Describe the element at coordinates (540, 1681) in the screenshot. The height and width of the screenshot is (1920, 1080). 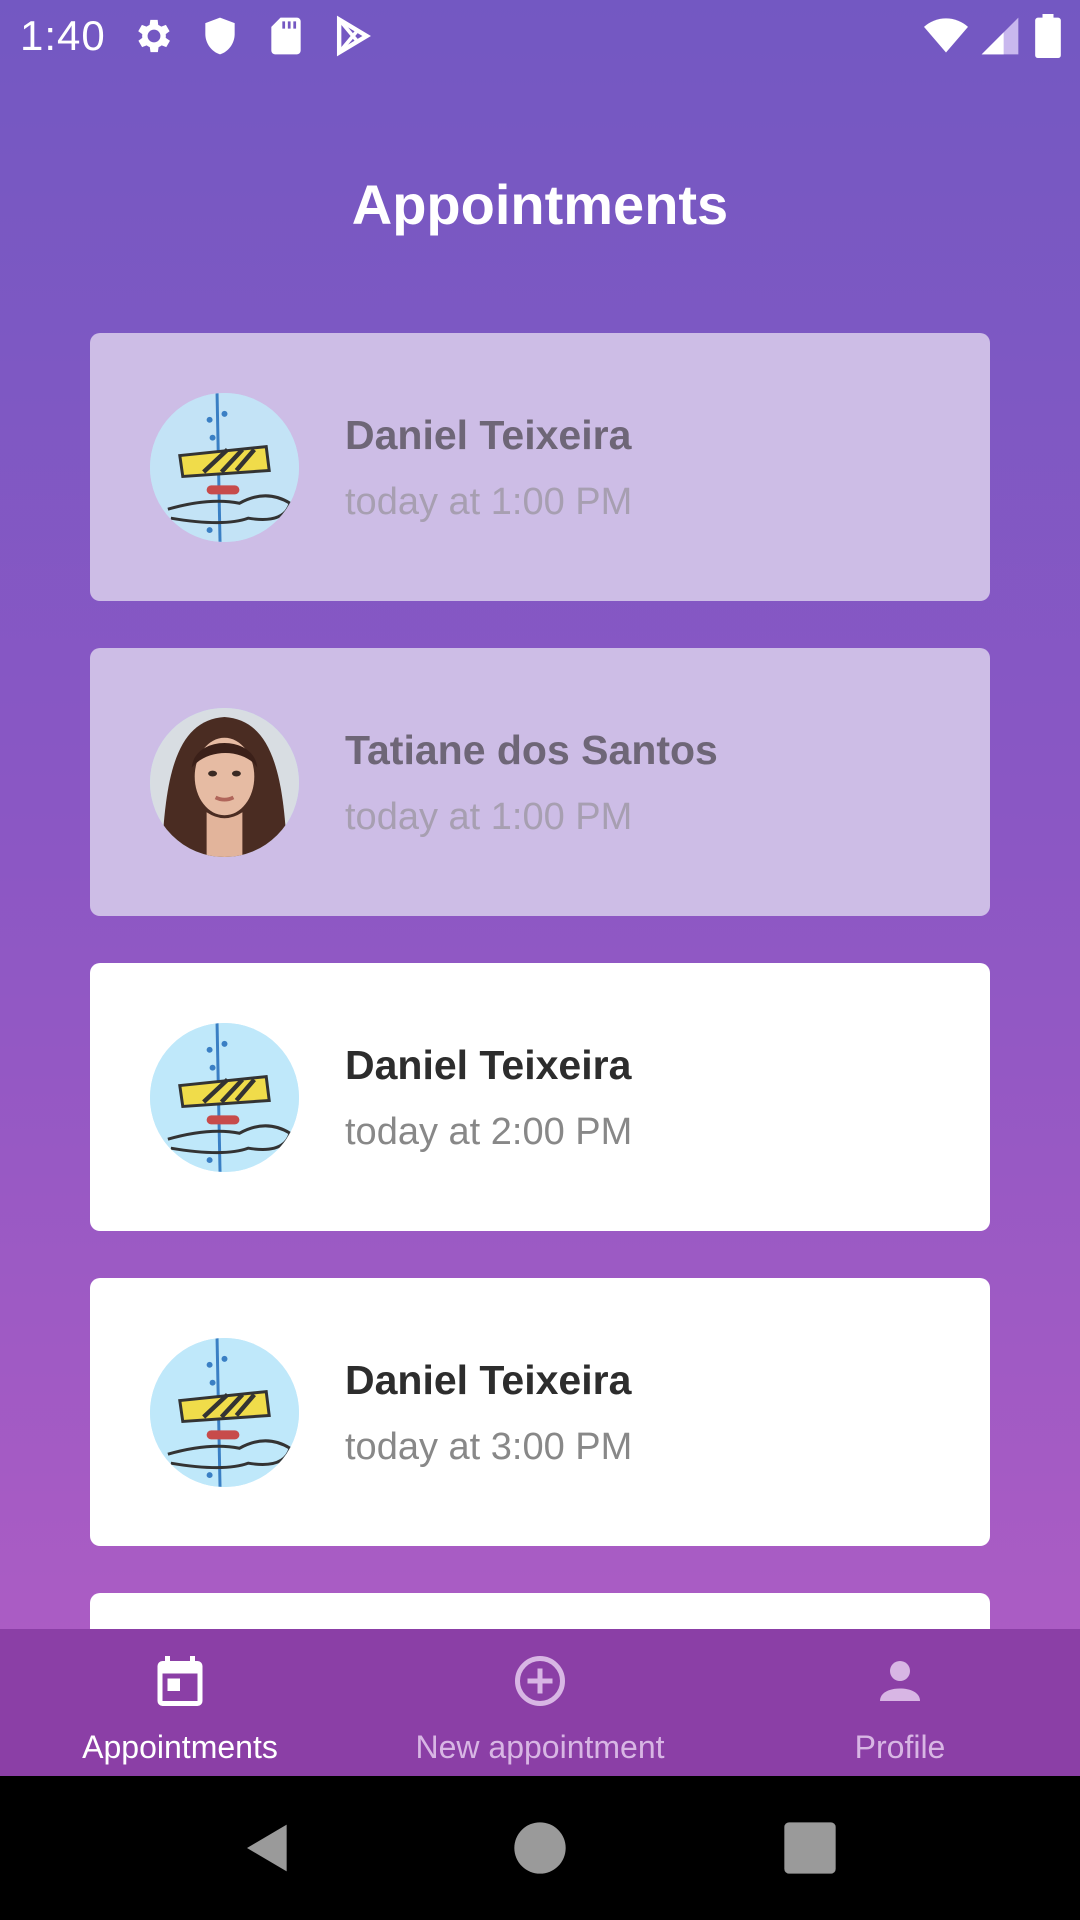
I see `add-circle-icon` at that location.